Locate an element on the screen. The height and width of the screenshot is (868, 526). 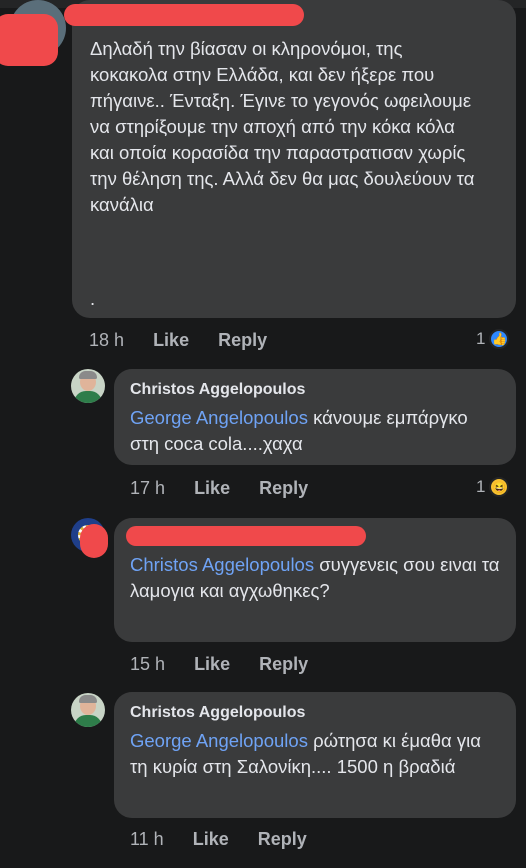
comment-time: 18 h is located at coordinates (107, 340).